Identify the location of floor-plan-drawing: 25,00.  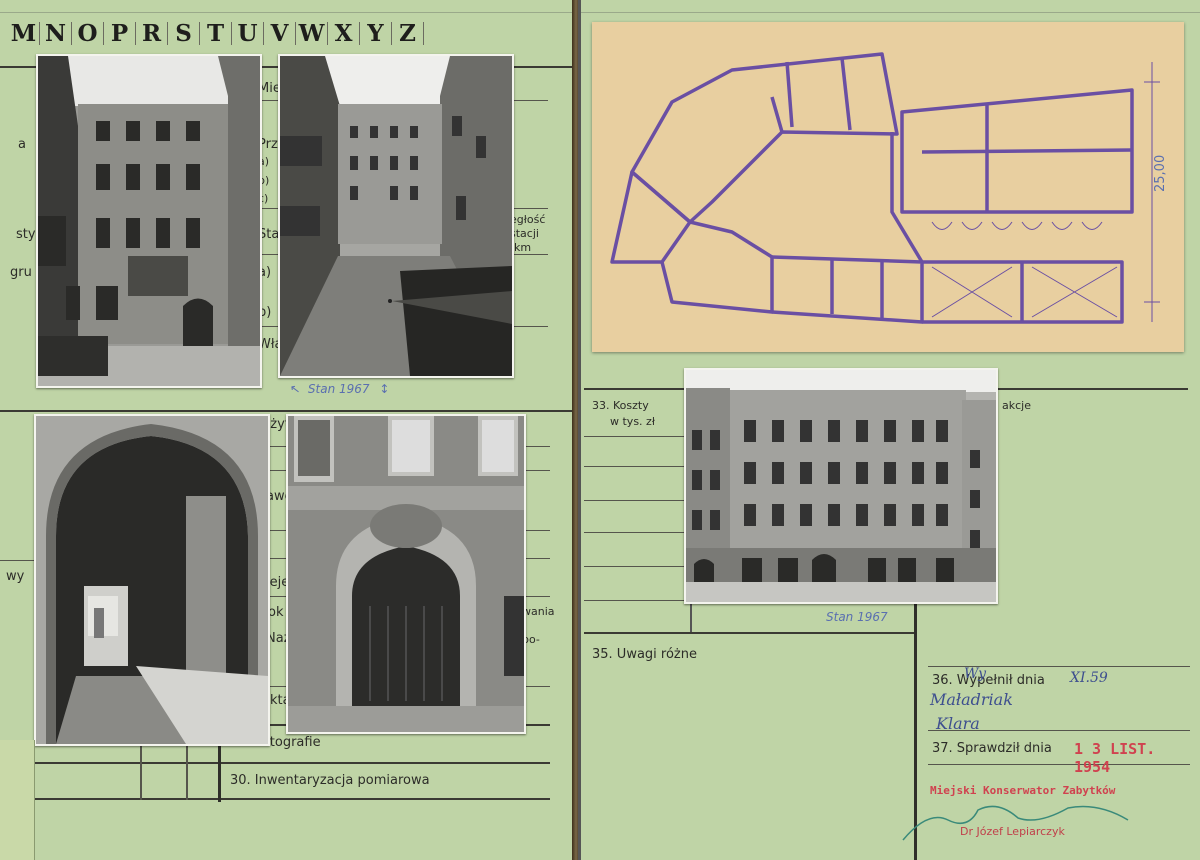
(889, 188).